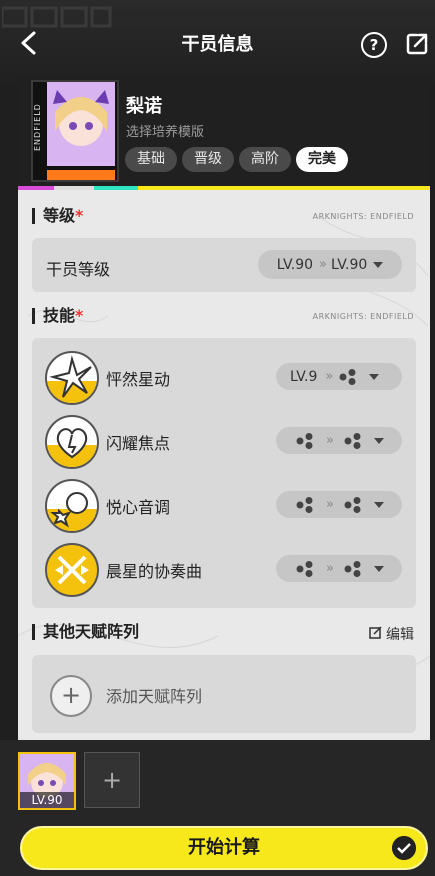 This screenshot has height=876, width=435. What do you see at coordinates (224, 504) in the screenshot?
I see `skill-row: 悦心音调 »` at bounding box center [224, 504].